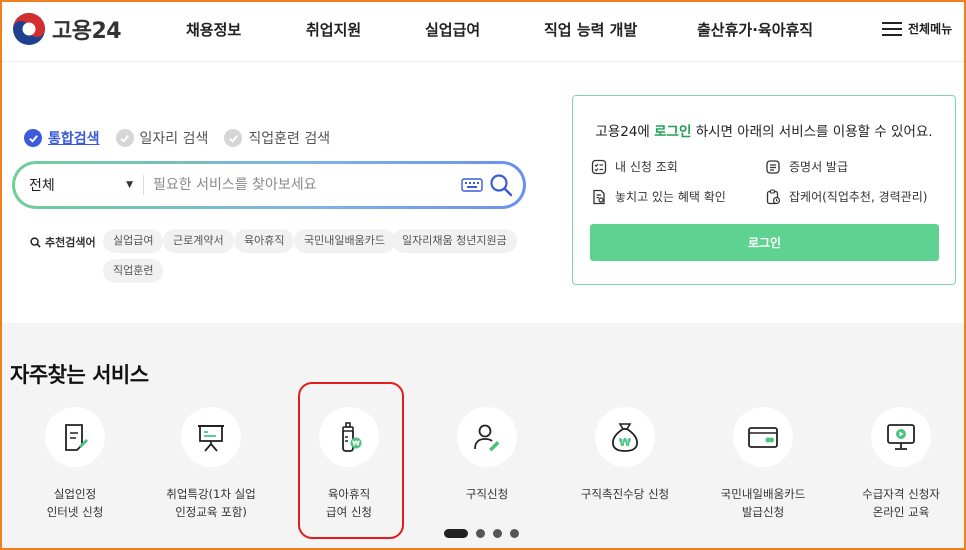 This screenshot has width=966, height=550. Describe the element at coordinates (599, 196) in the screenshot. I see `document-search-icon` at that location.